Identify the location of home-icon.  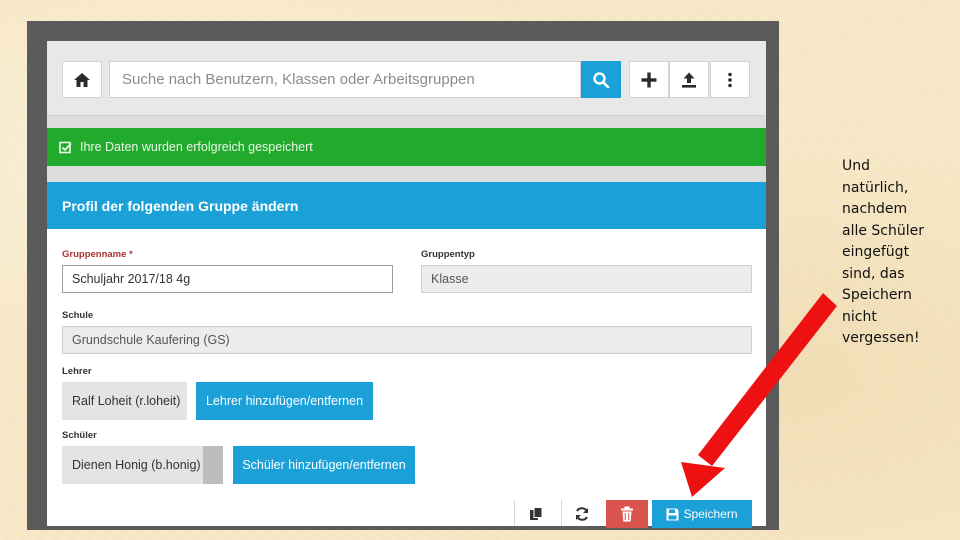
(82, 79).